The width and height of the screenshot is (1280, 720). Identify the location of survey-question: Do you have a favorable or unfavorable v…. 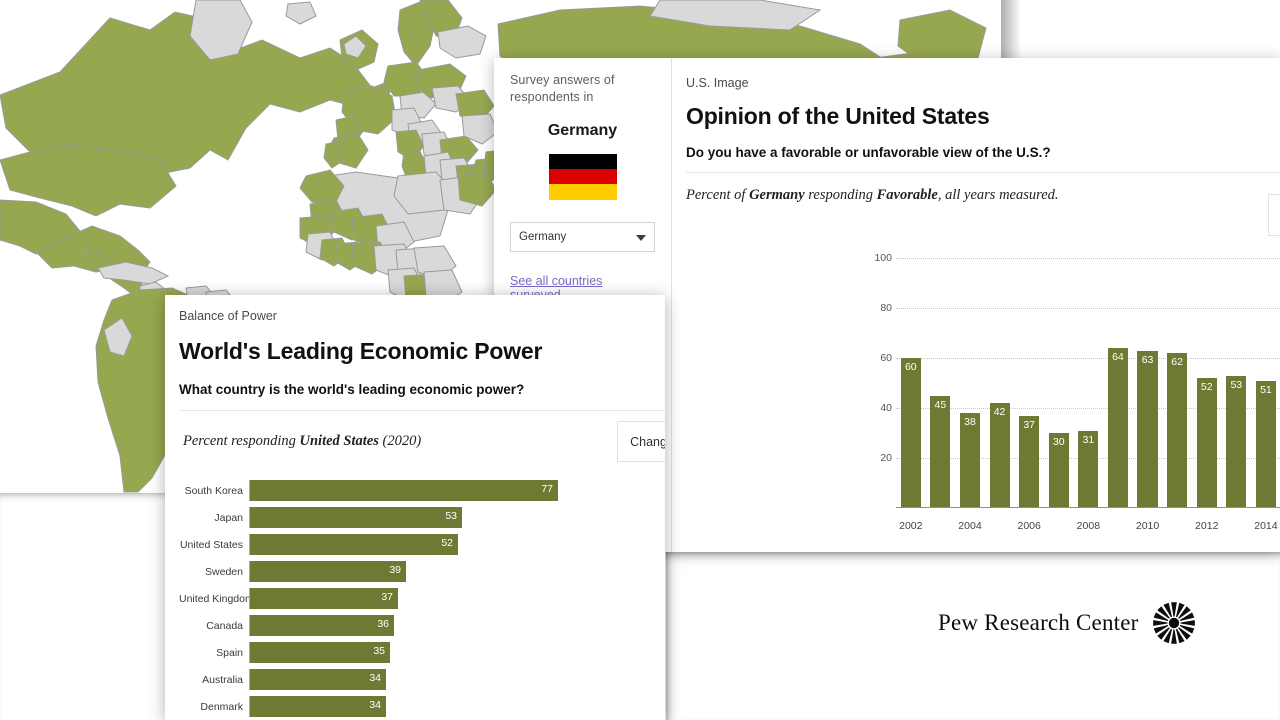
(868, 152).